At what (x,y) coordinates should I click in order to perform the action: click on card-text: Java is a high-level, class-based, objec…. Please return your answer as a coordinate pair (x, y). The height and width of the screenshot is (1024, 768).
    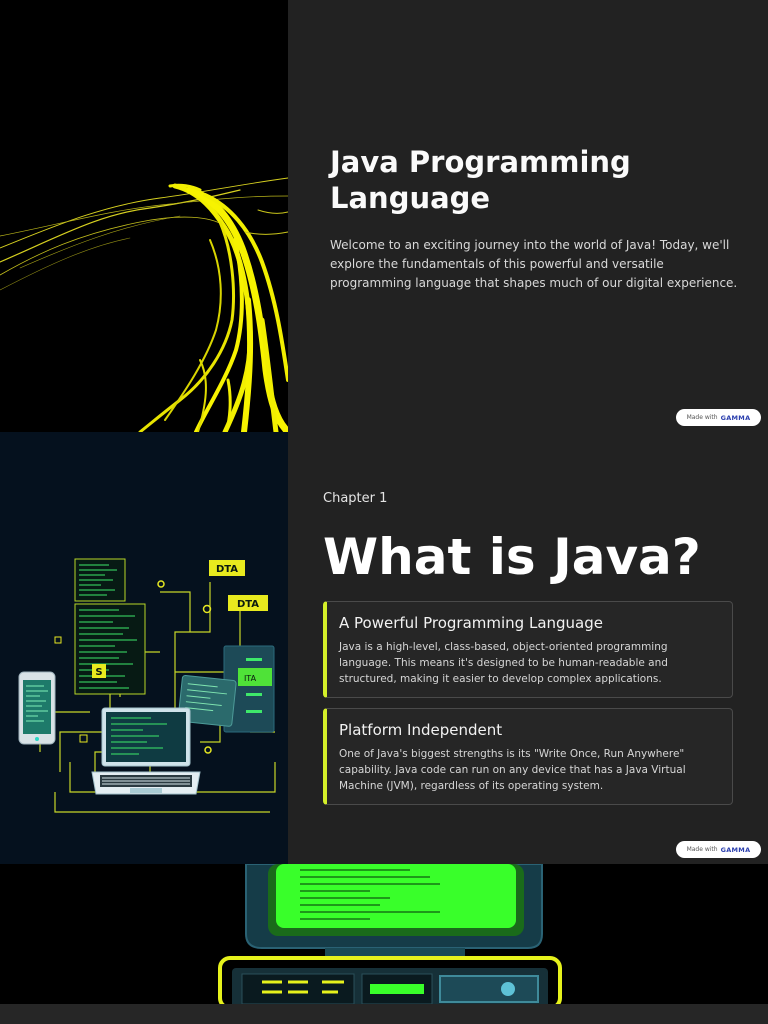
    Looking at the image, I should click on (503, 663).